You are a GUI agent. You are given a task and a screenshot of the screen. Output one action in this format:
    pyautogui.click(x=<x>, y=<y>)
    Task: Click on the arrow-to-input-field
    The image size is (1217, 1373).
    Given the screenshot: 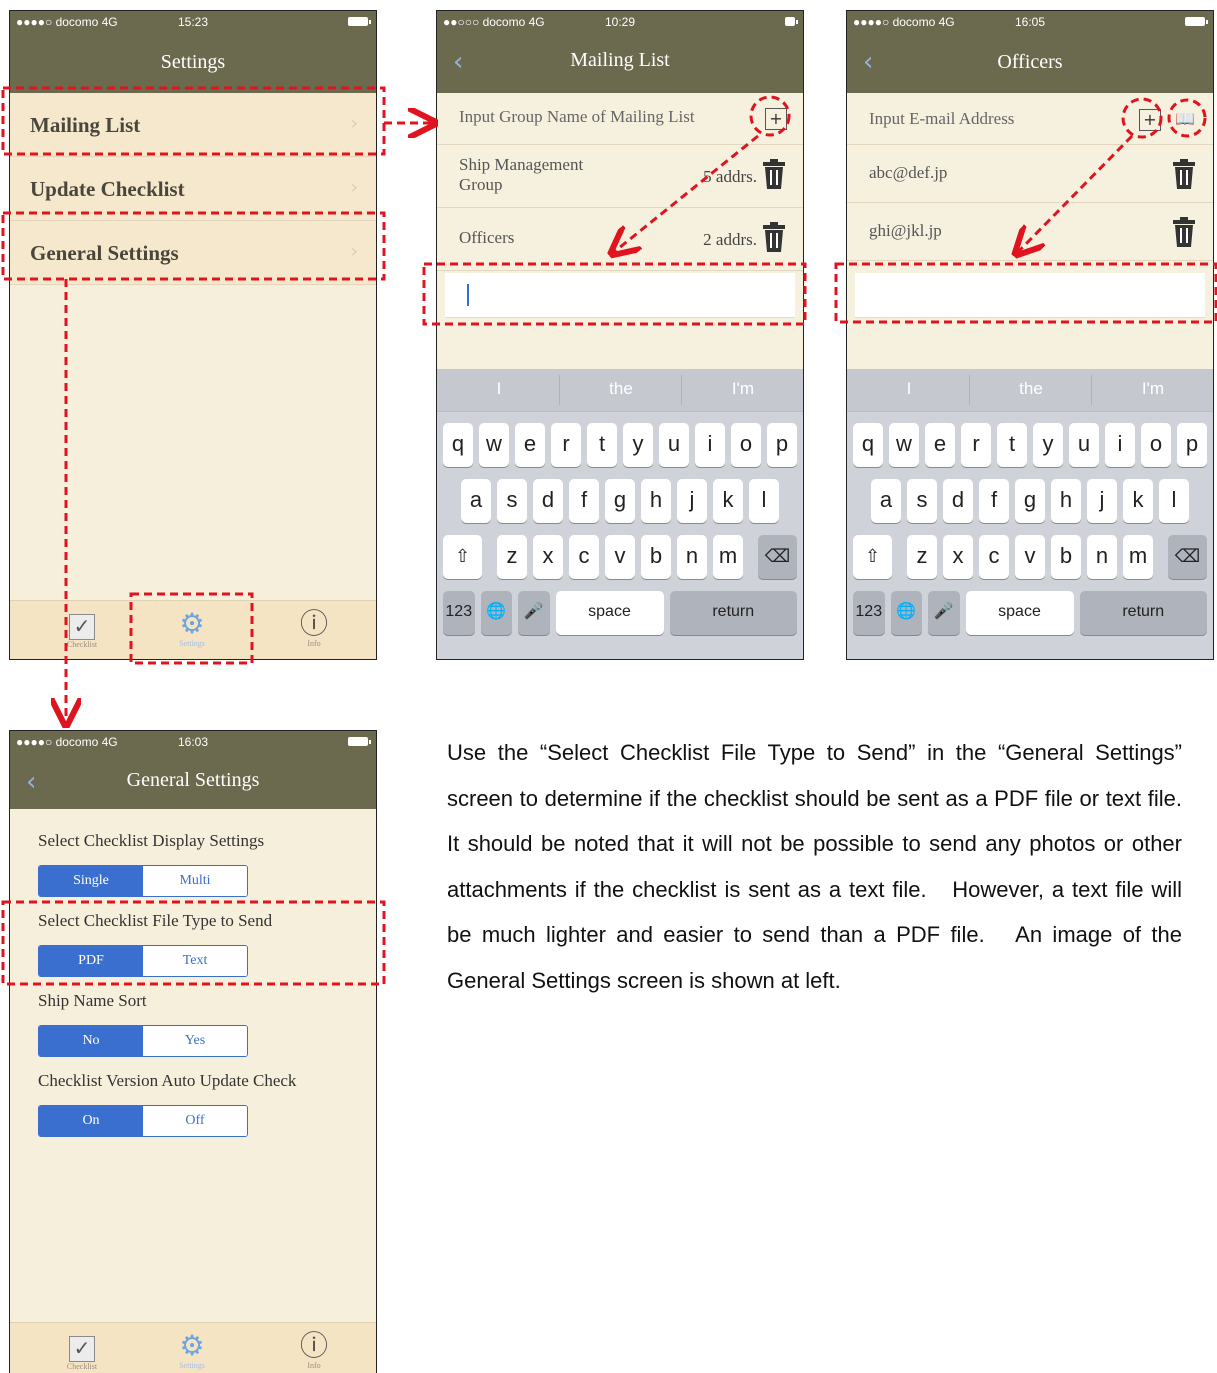 What is the action you would take?
    pyautogui.click(x=686, y=193)
    